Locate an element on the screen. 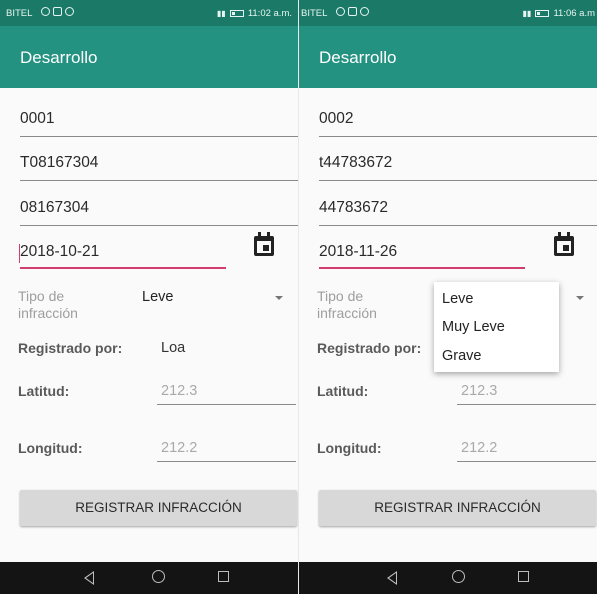 This screenshot has width=597, height=594. status-time: 11:02 a.m. is located at coordinates (269, 13).